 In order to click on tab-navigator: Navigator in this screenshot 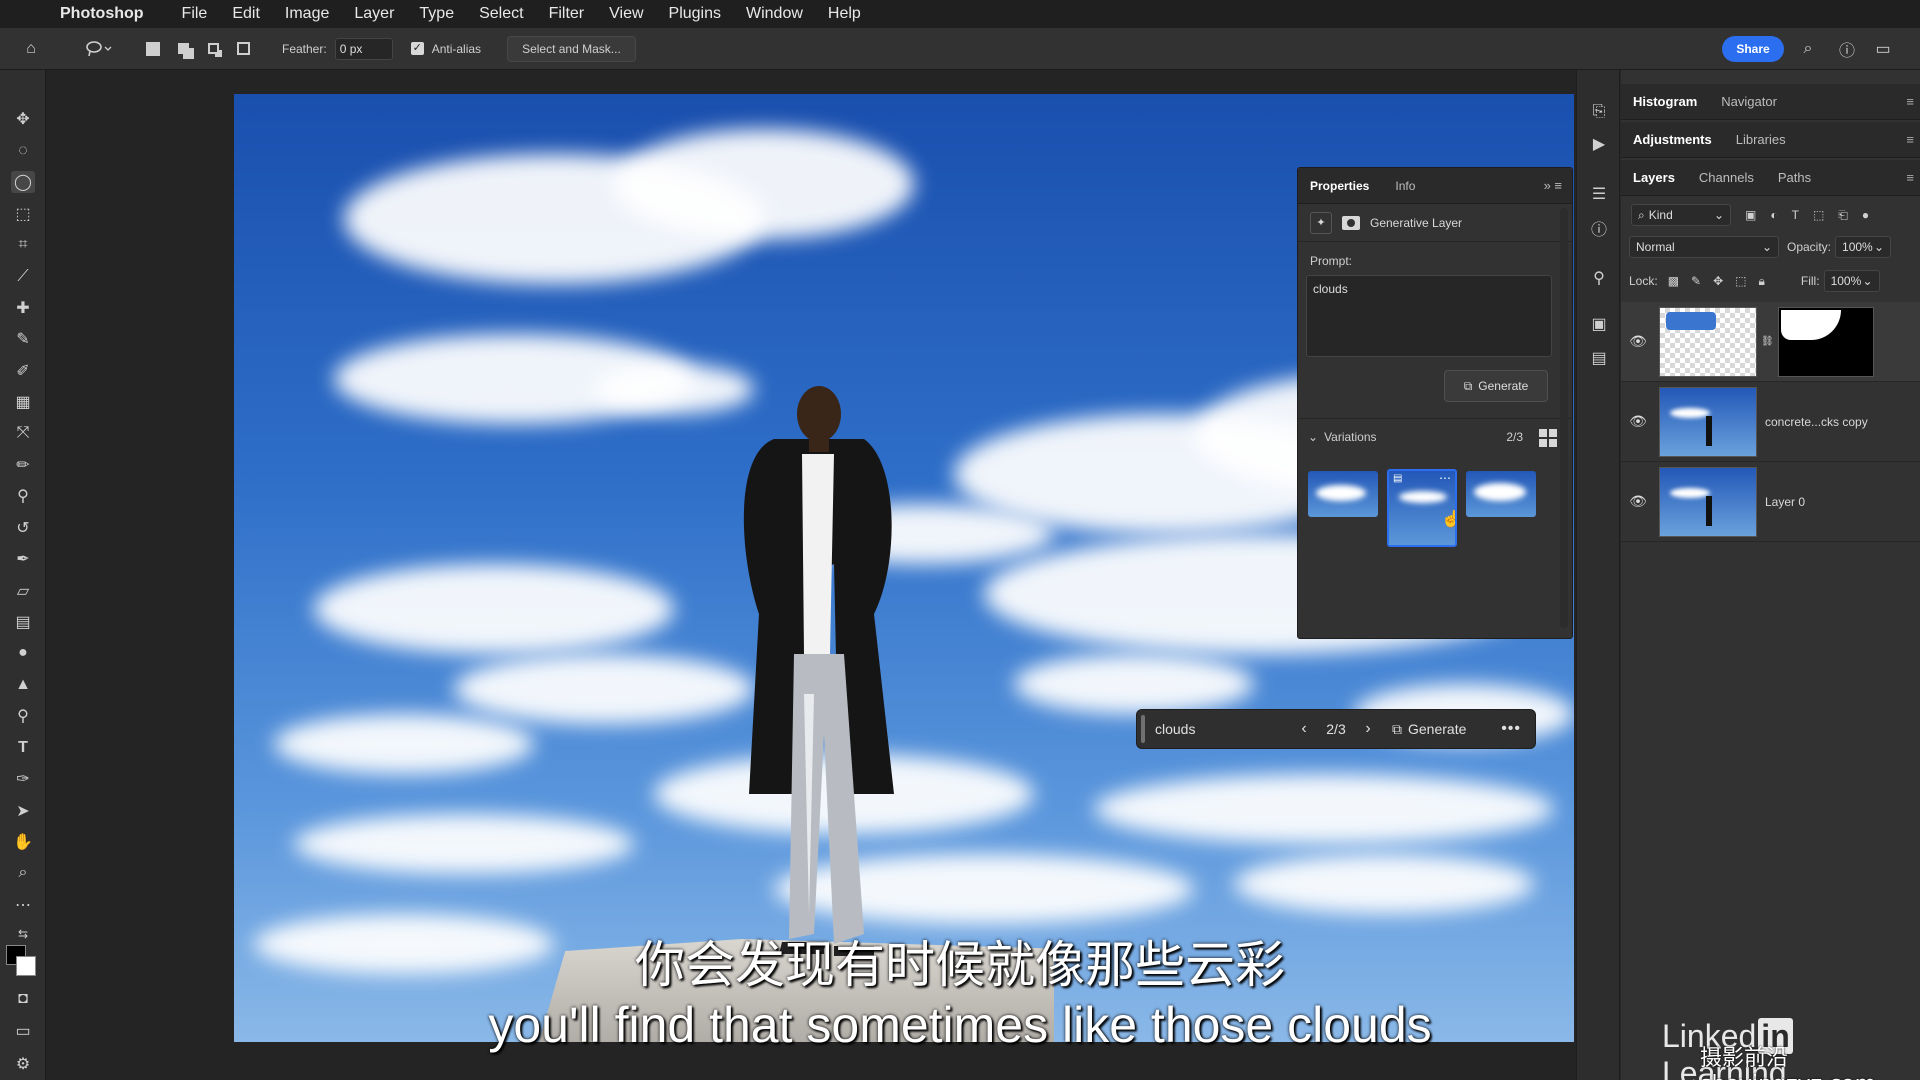, I will do `click(1749, 101)`.